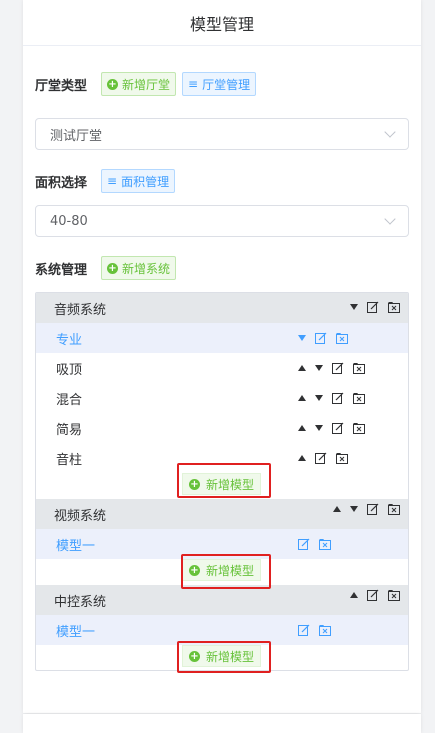 This screenshot has width=435, height=733. I want to click on system-management-label: 系统管理, so click(61, 270).